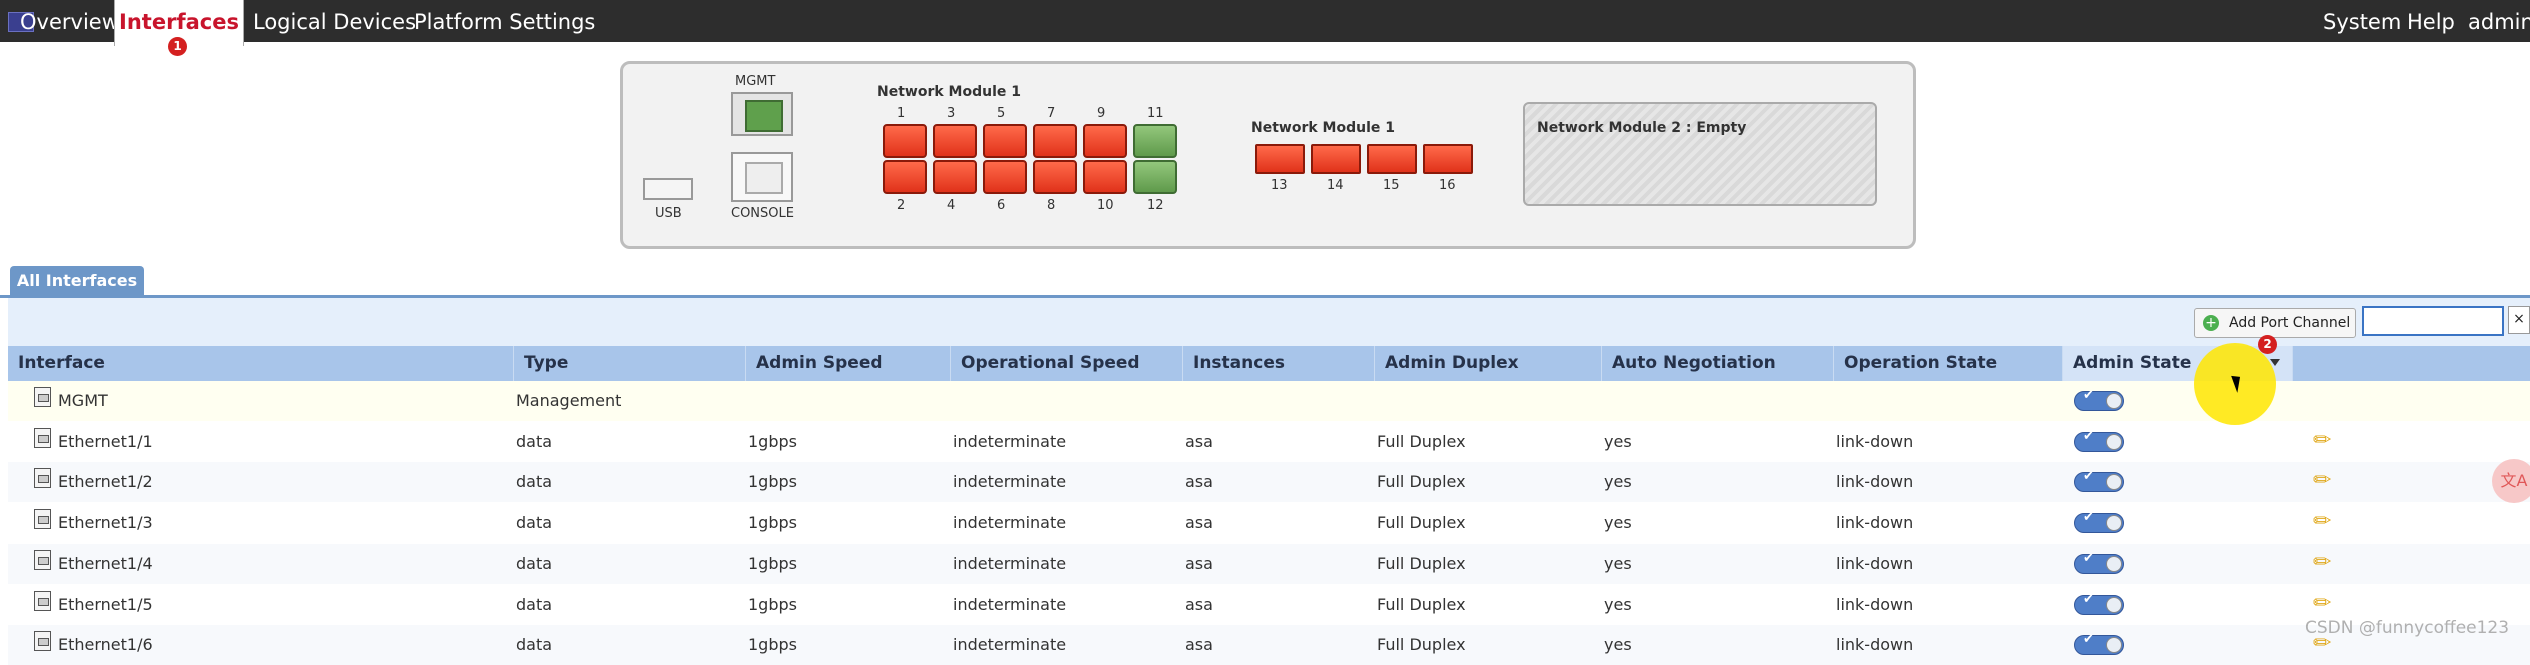 This screenshot has width=2530, height=665. Describe the element at coordinates (1447, 185) in the screenshot. I see `sfp-port-number-label: 16` at that location.